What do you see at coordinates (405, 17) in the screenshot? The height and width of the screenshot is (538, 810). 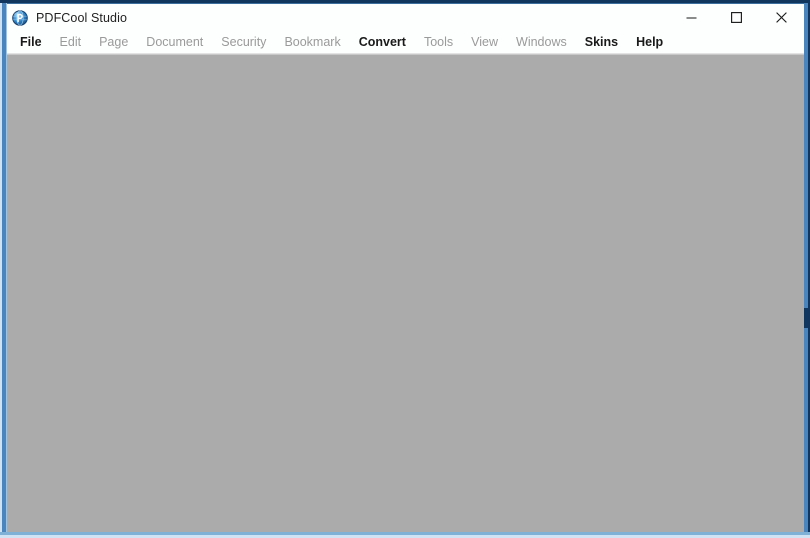 I see `title-bar: PDFCool Studio` at bounding box center [405, 17].